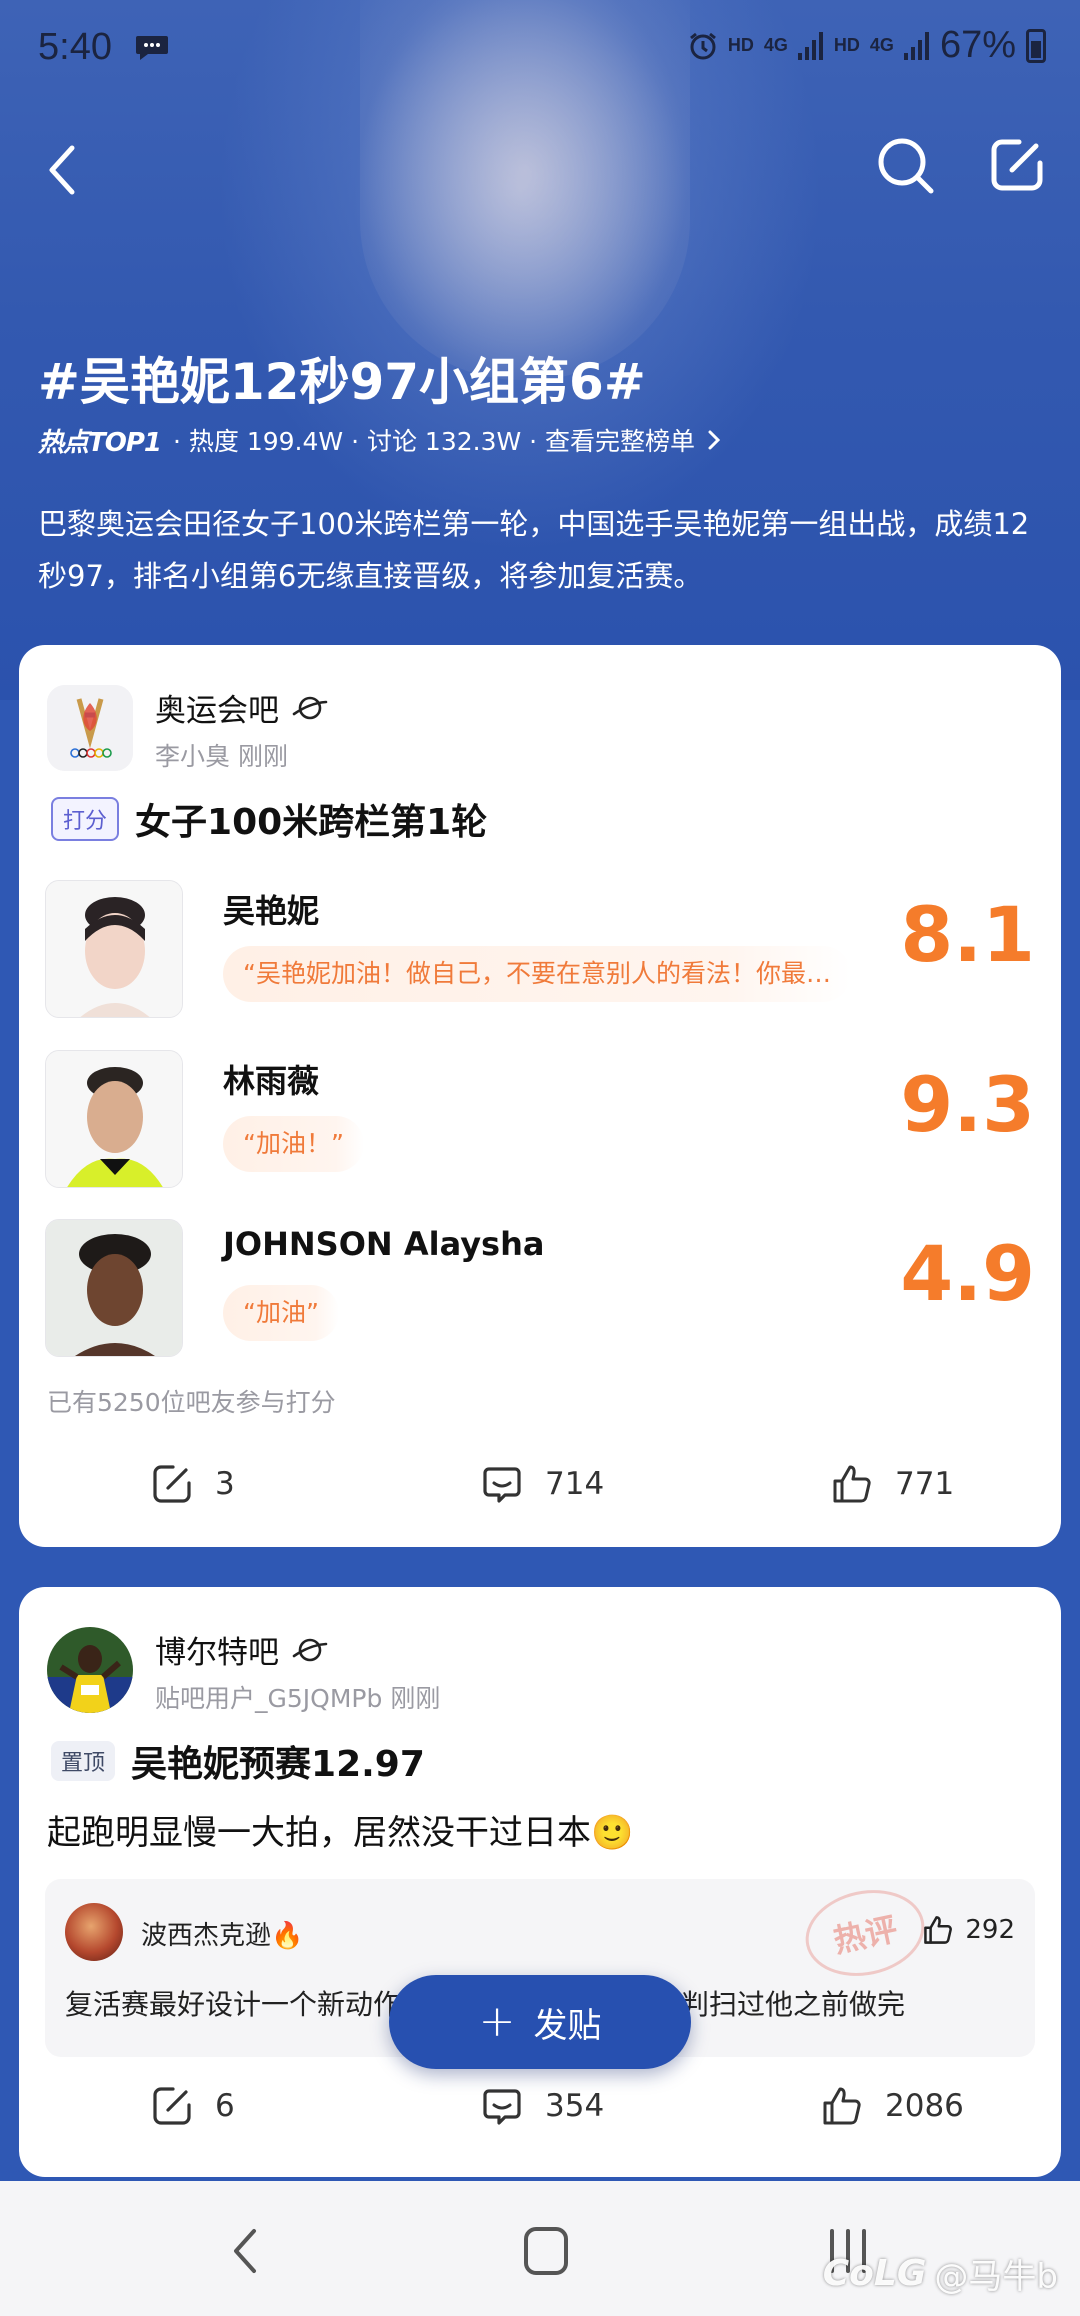  Describe the element at coordinates (546, 2251) in the screenshot. I see `nav-home-icon` at that location.